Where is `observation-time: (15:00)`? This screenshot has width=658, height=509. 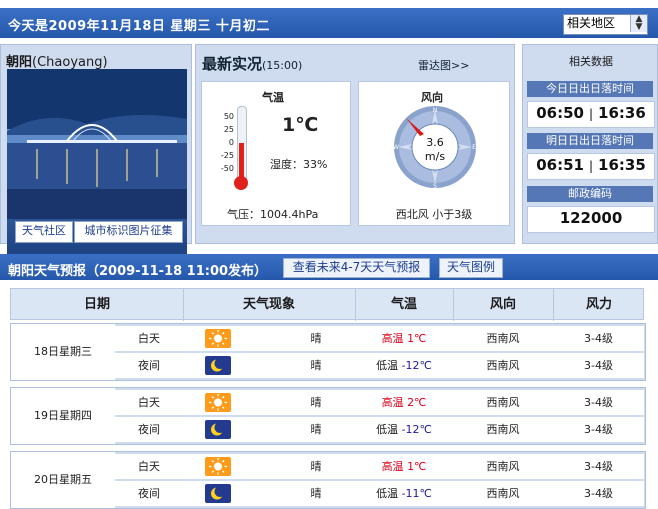 observation-time: (15:00) is located at coordinates (282, 65).